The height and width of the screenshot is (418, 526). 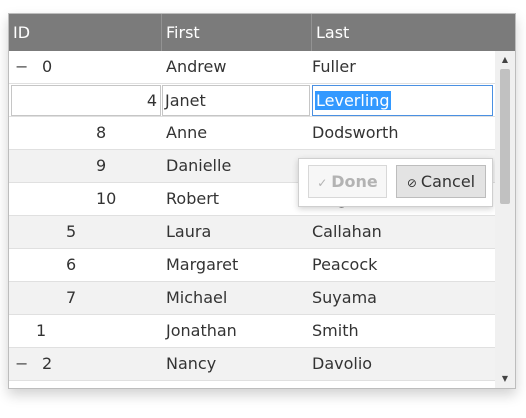 I want to click on id-editor-value: 4, so click(x=151, y=100).